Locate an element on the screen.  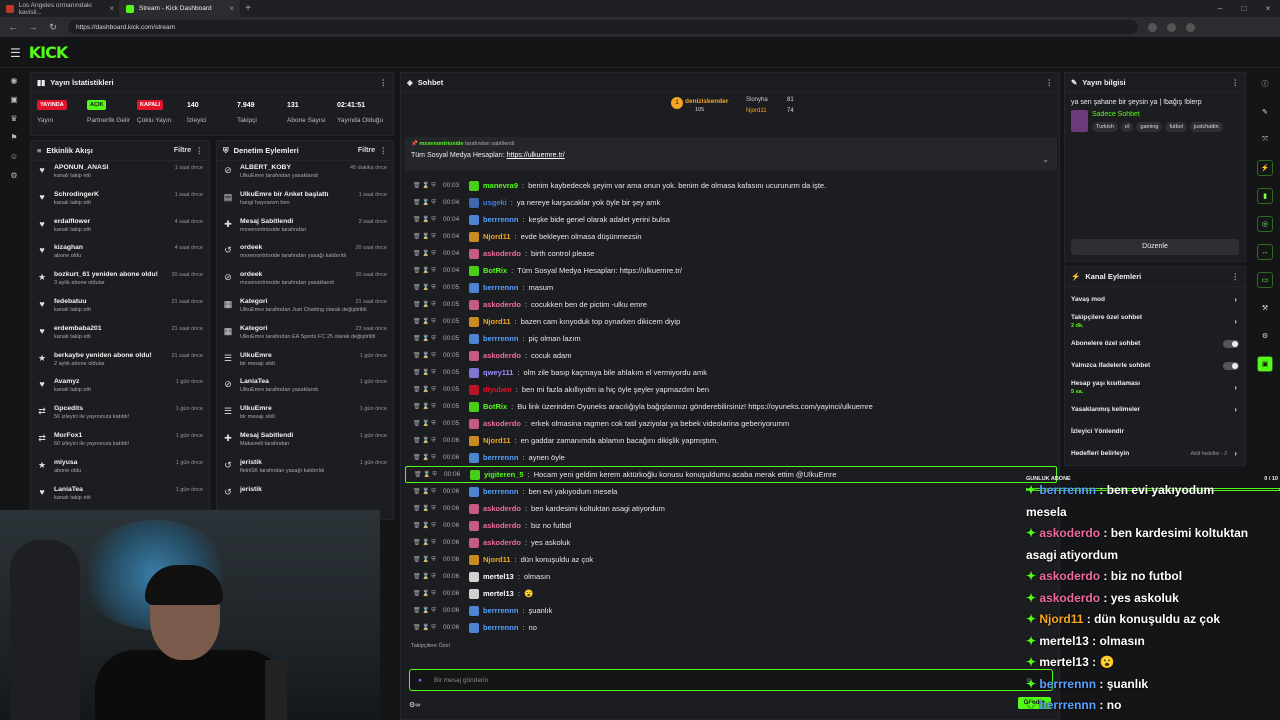
library-icon: ▣ is located at coordinates (14, 99).